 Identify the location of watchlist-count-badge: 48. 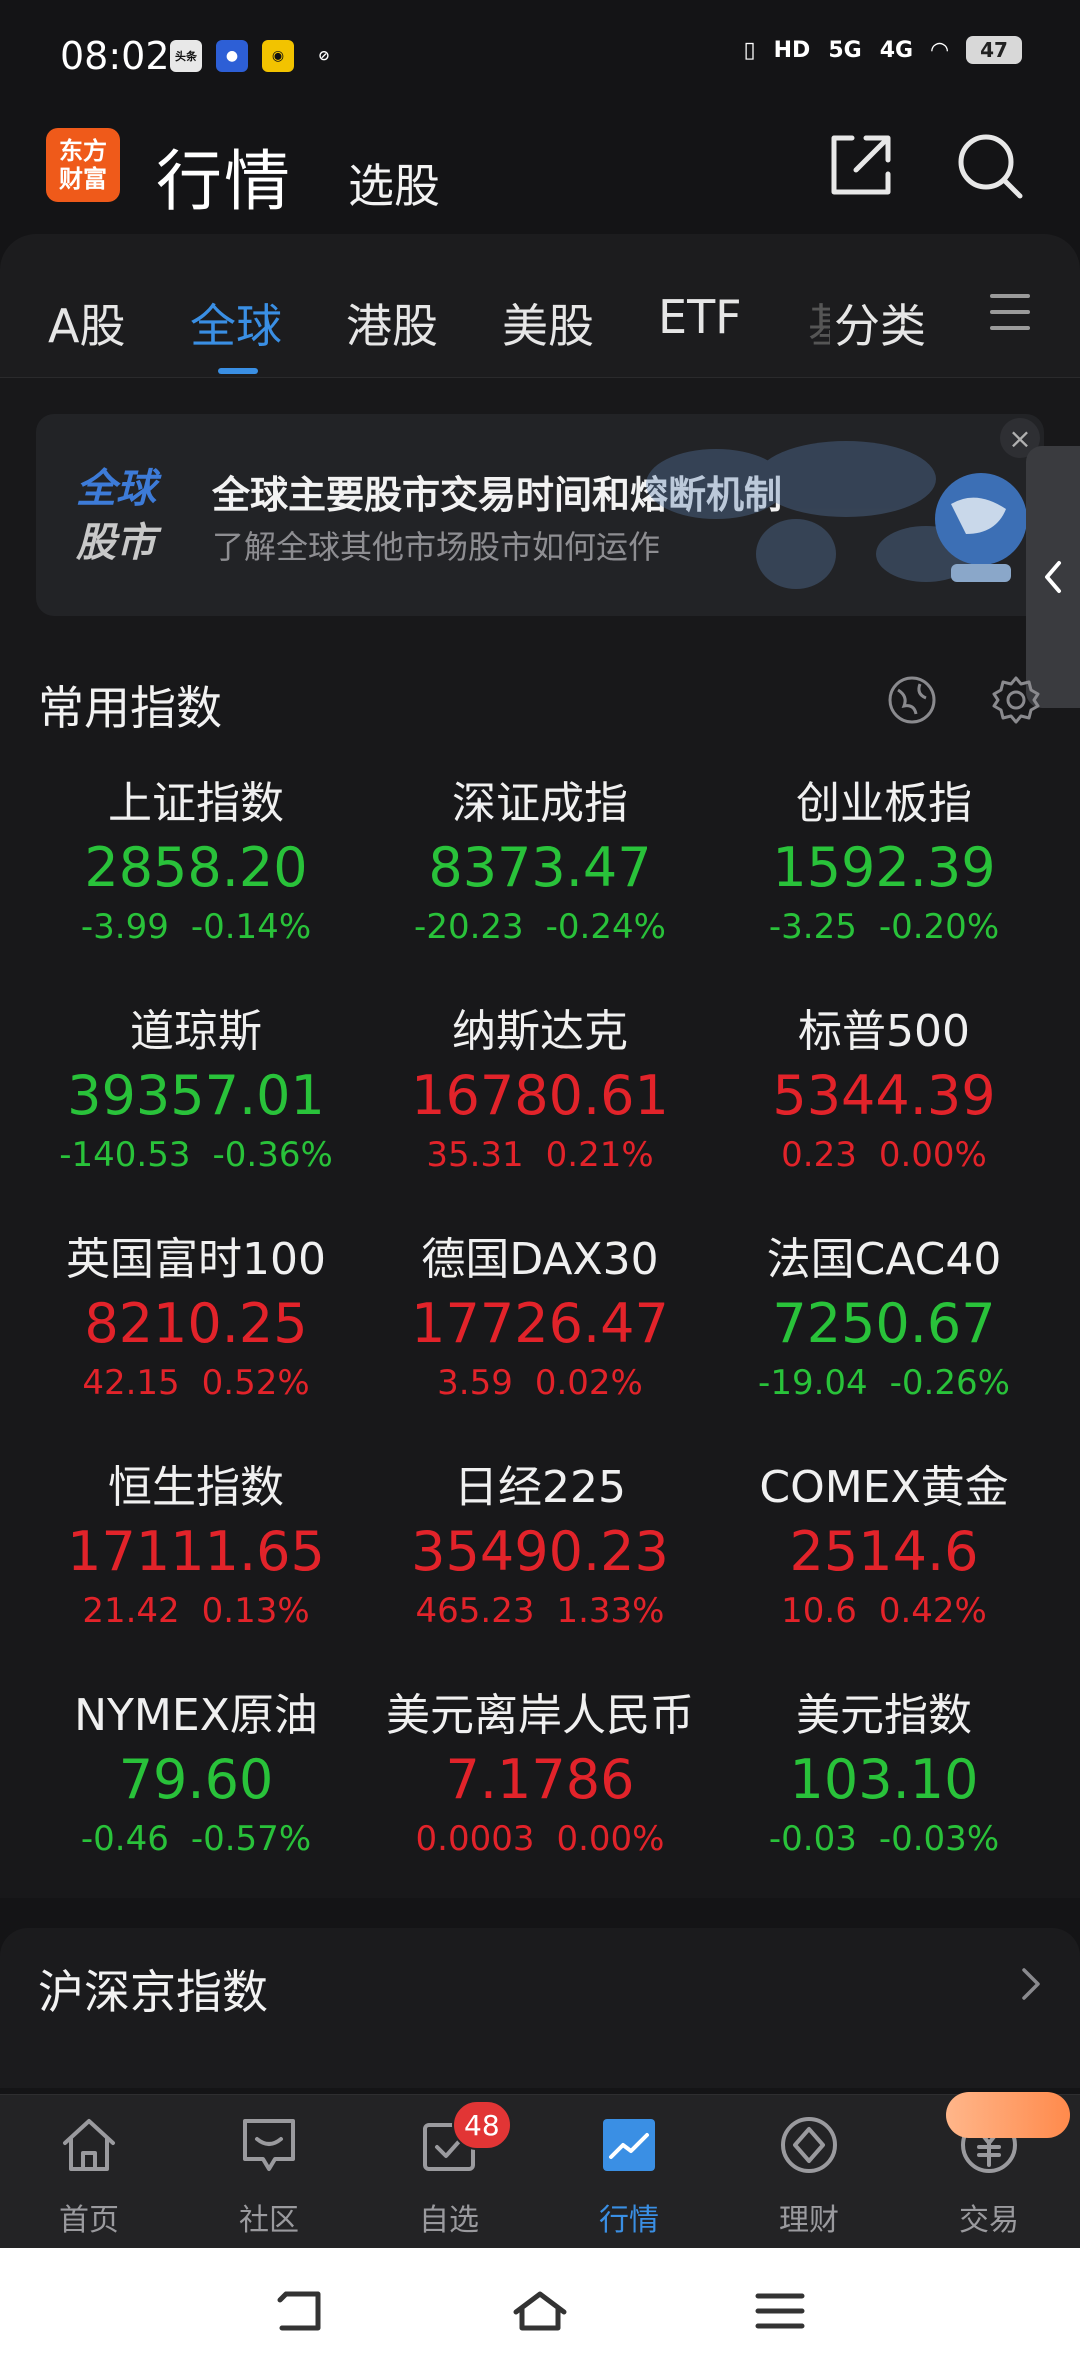
(482, 2125).